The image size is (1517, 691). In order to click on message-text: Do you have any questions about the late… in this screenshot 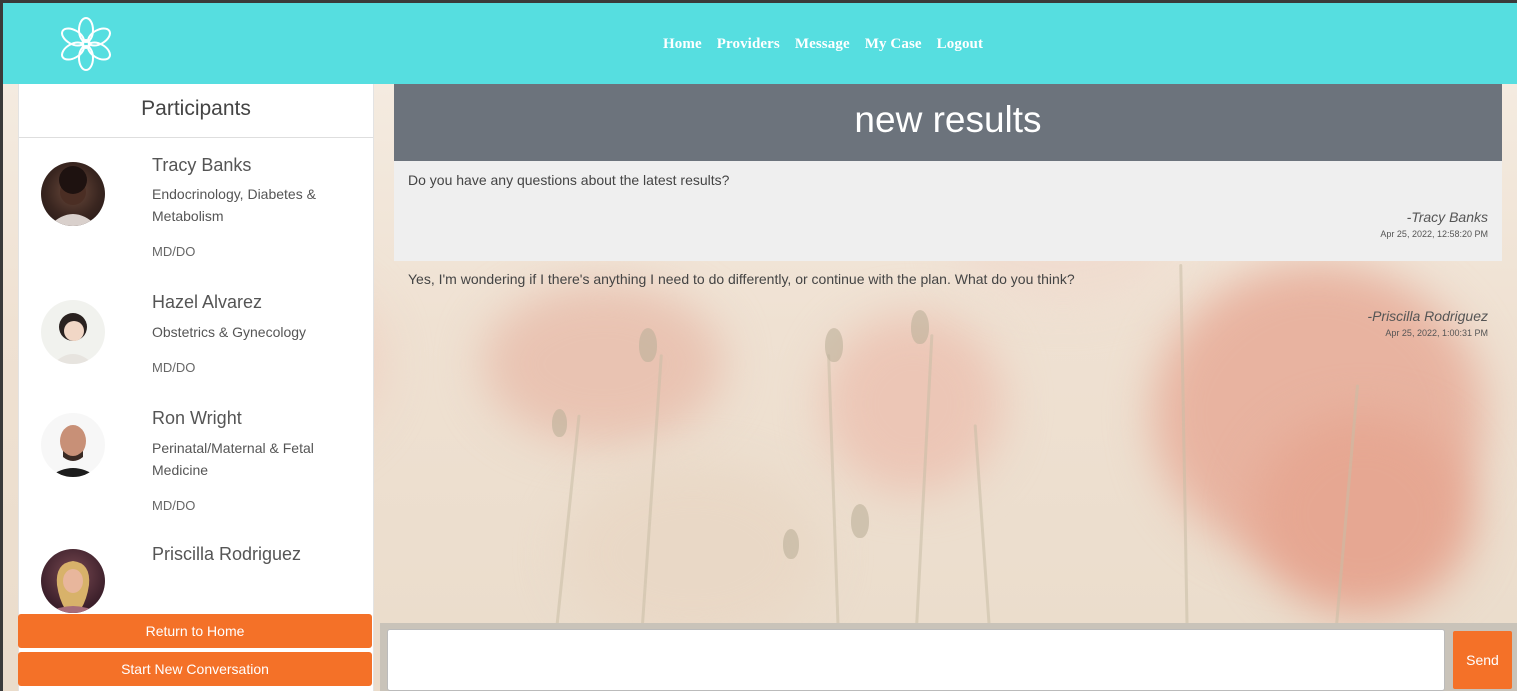, I will do `click(569, 180)`.